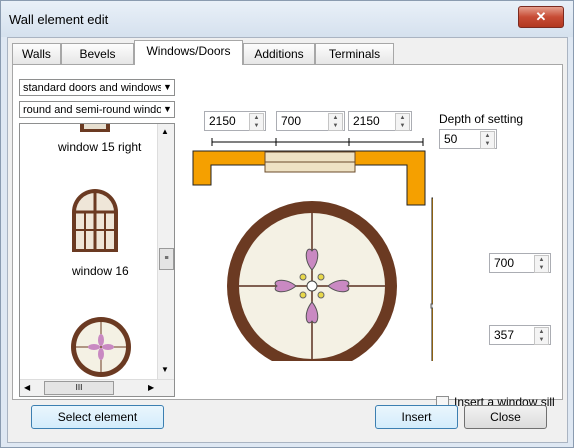 Image resolution: width=574 pixels, height=448 pixels. Describe the element at coordinates (188, 52) in the screenshot. I see `tab-windows-doors: Windows/Doors` at that location.